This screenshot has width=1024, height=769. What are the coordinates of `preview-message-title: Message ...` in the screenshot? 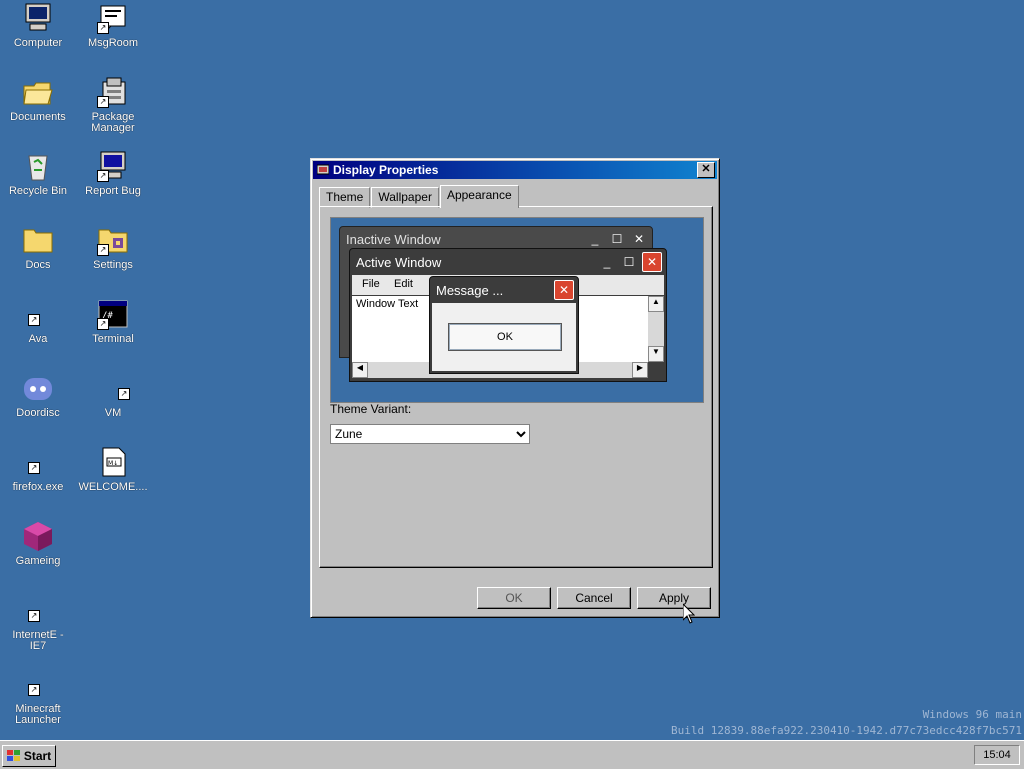 It's located at (470, 290).